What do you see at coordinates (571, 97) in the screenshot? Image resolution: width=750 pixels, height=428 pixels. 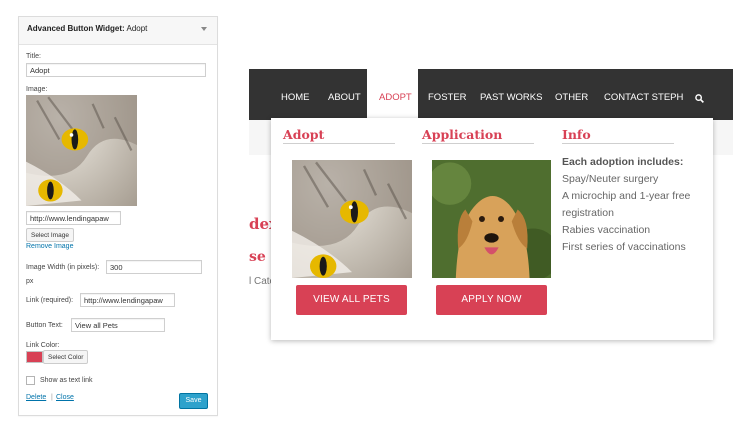 I see `nav-other: OTHER` at bounding box center [571, 97].